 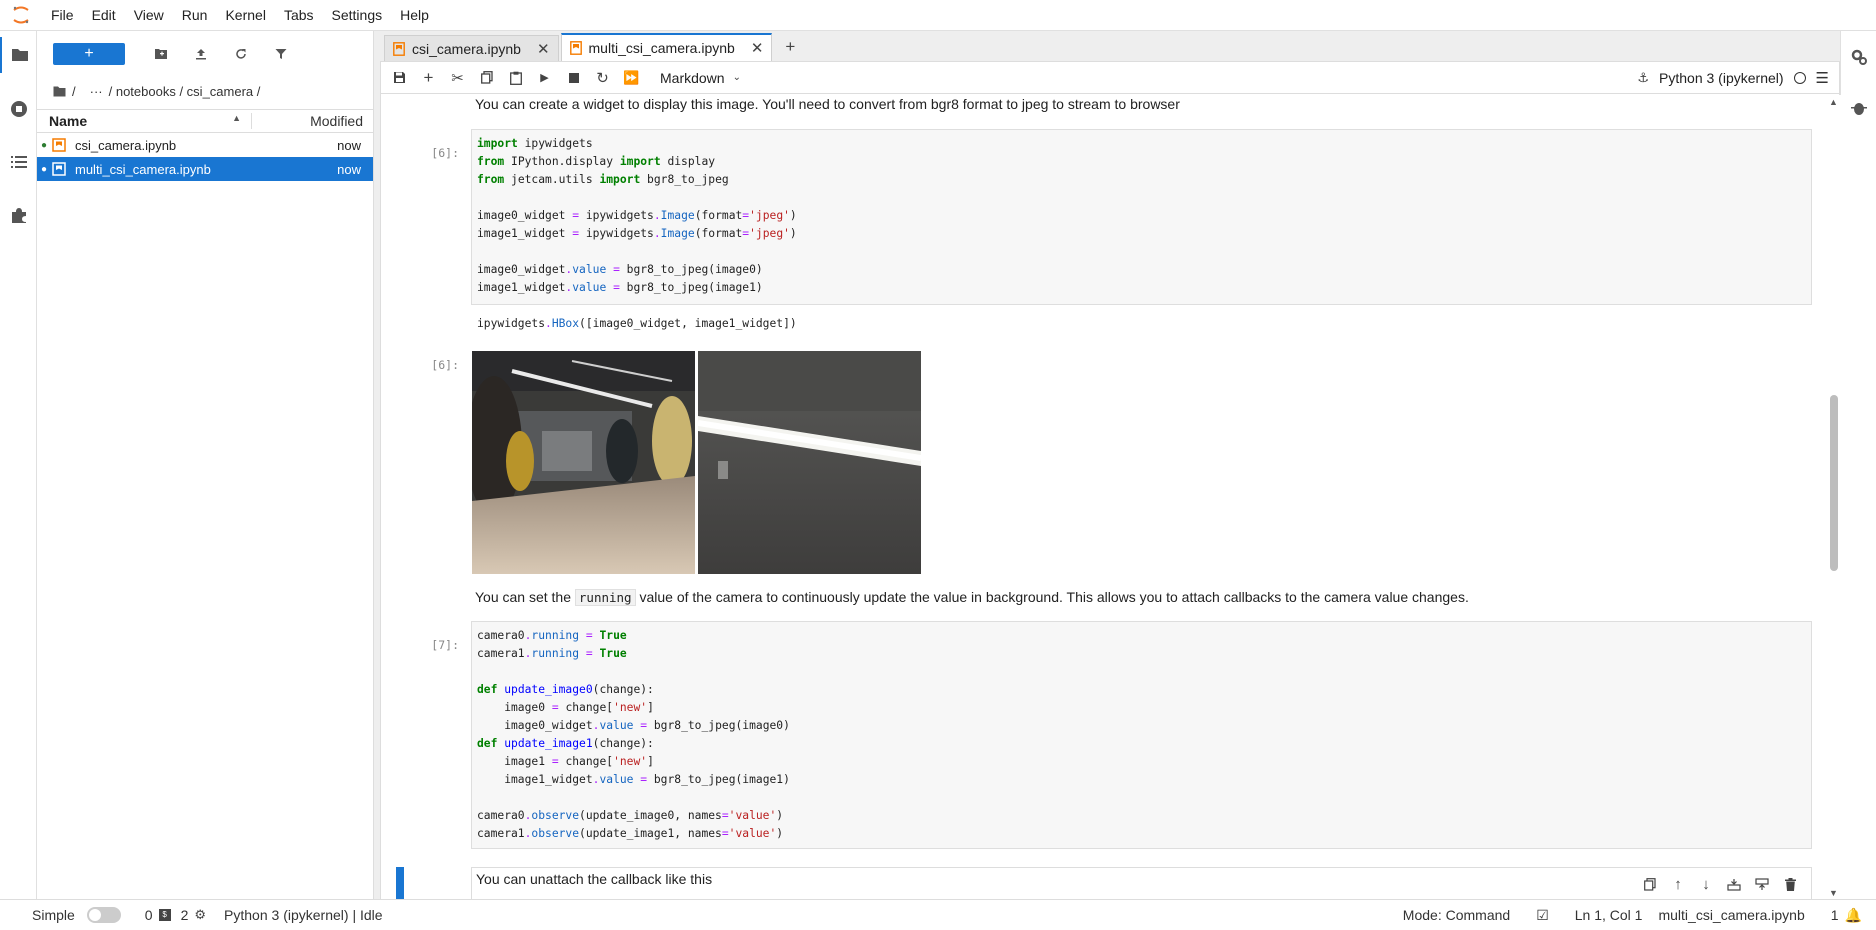 What do you see at coordinates (1834, 483) in the screenshot?
I see `scrollbar-thumb` at bounding box center [1834, 483].